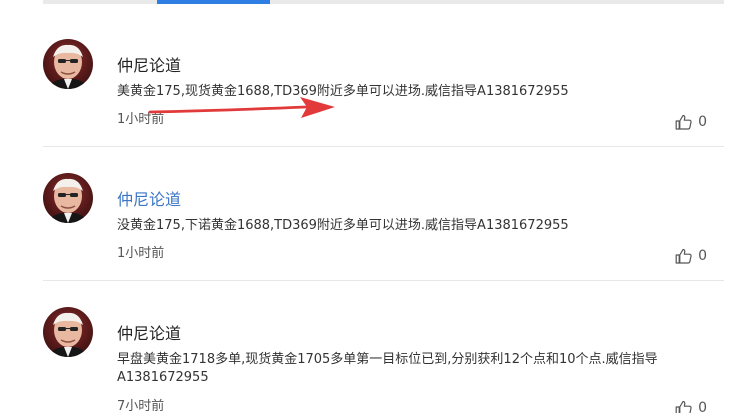  Describe the element at coordinates (383, 2) in the screenshot. I see `tab-strip` at that location.